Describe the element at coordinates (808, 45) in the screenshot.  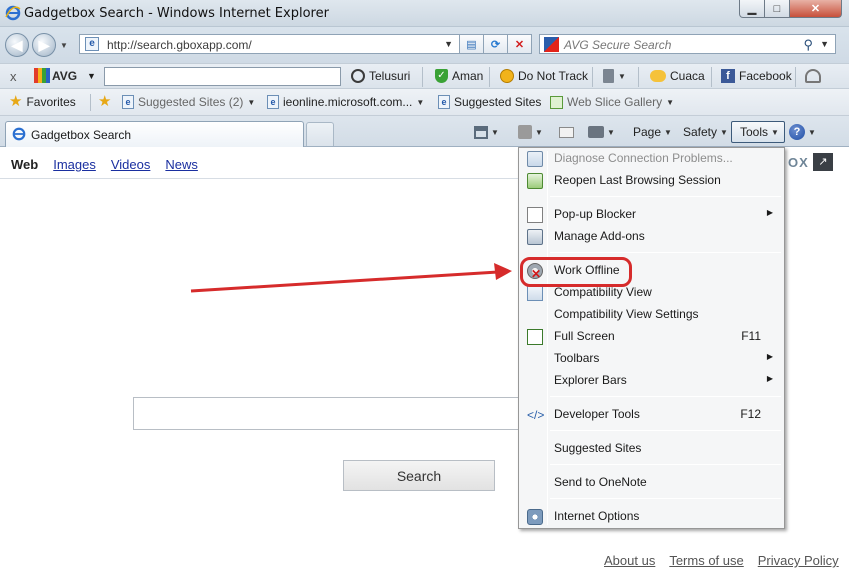
I see `search-icon: ⚲` at that location.